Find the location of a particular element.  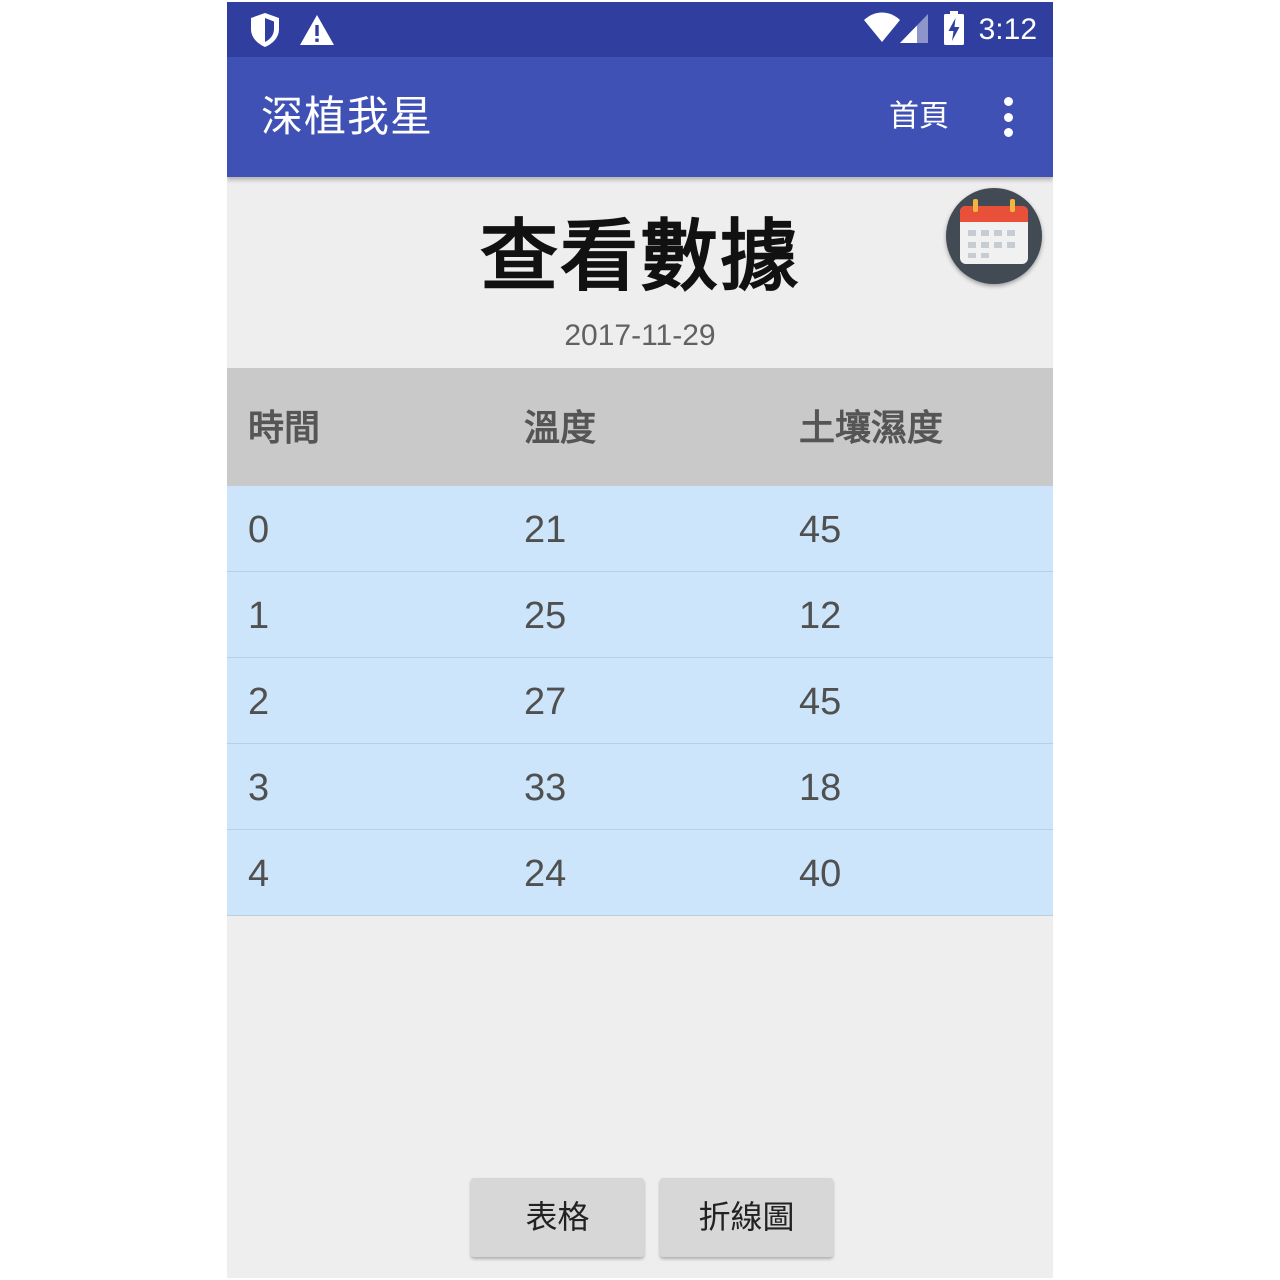

table-row: 1 25 12 is located at coordinates (640, 615).